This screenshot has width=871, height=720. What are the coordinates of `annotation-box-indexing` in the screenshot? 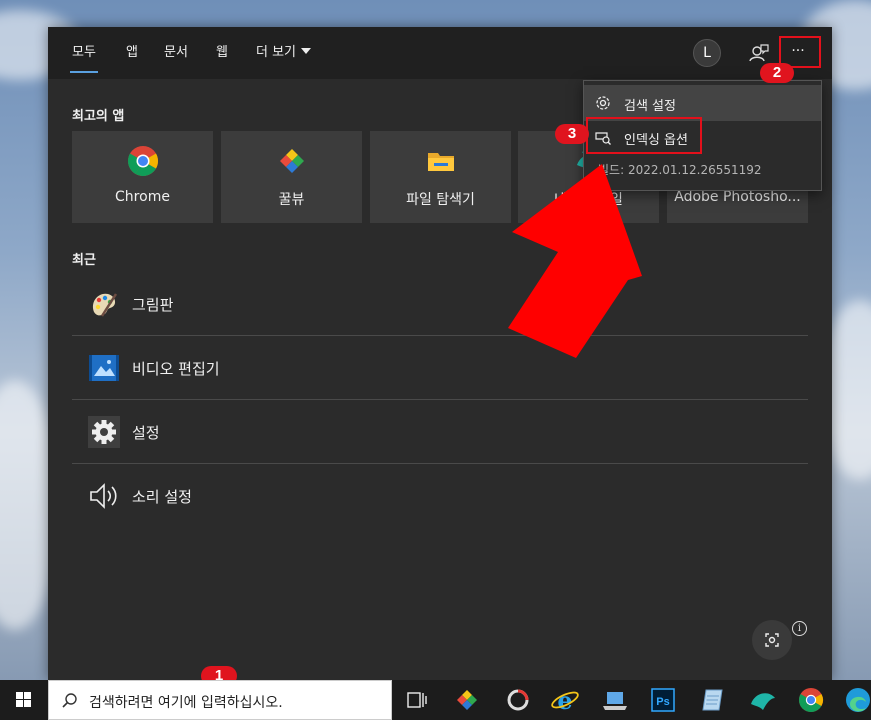 It's located at (644, 135).